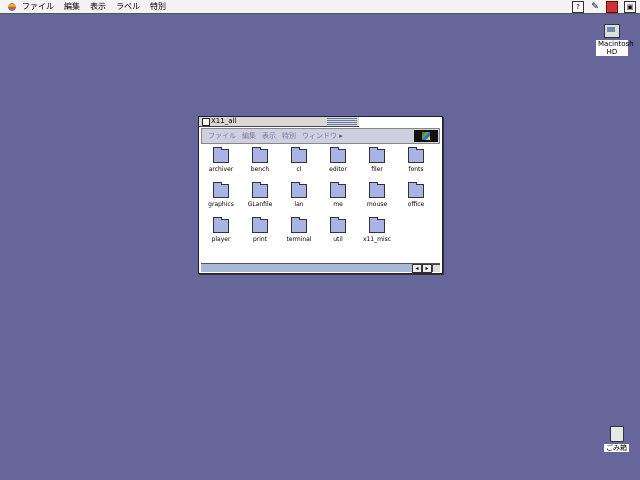  I want to click on window-title: X11_all, so click(224, 121).